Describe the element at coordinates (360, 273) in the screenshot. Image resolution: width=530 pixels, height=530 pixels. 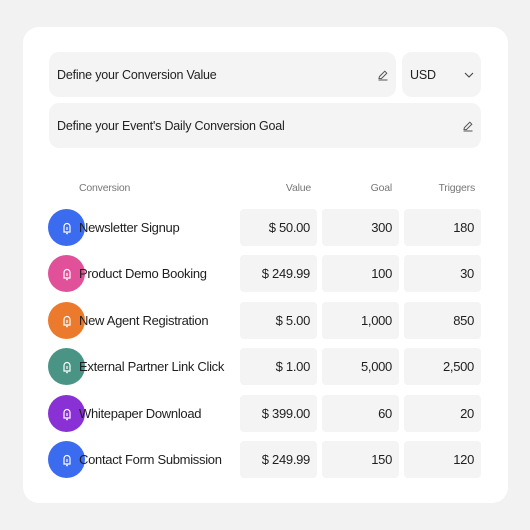
I see `goal-cell: 100` at that location.